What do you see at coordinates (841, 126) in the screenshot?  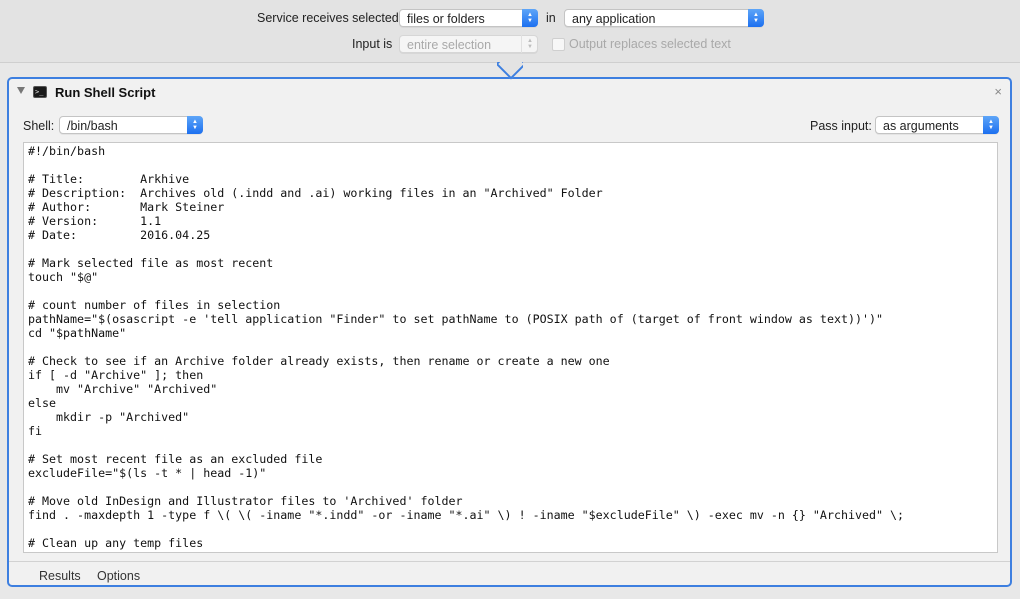 I see `pass-input-label: Pass input:` at bounding box center [841, 126].